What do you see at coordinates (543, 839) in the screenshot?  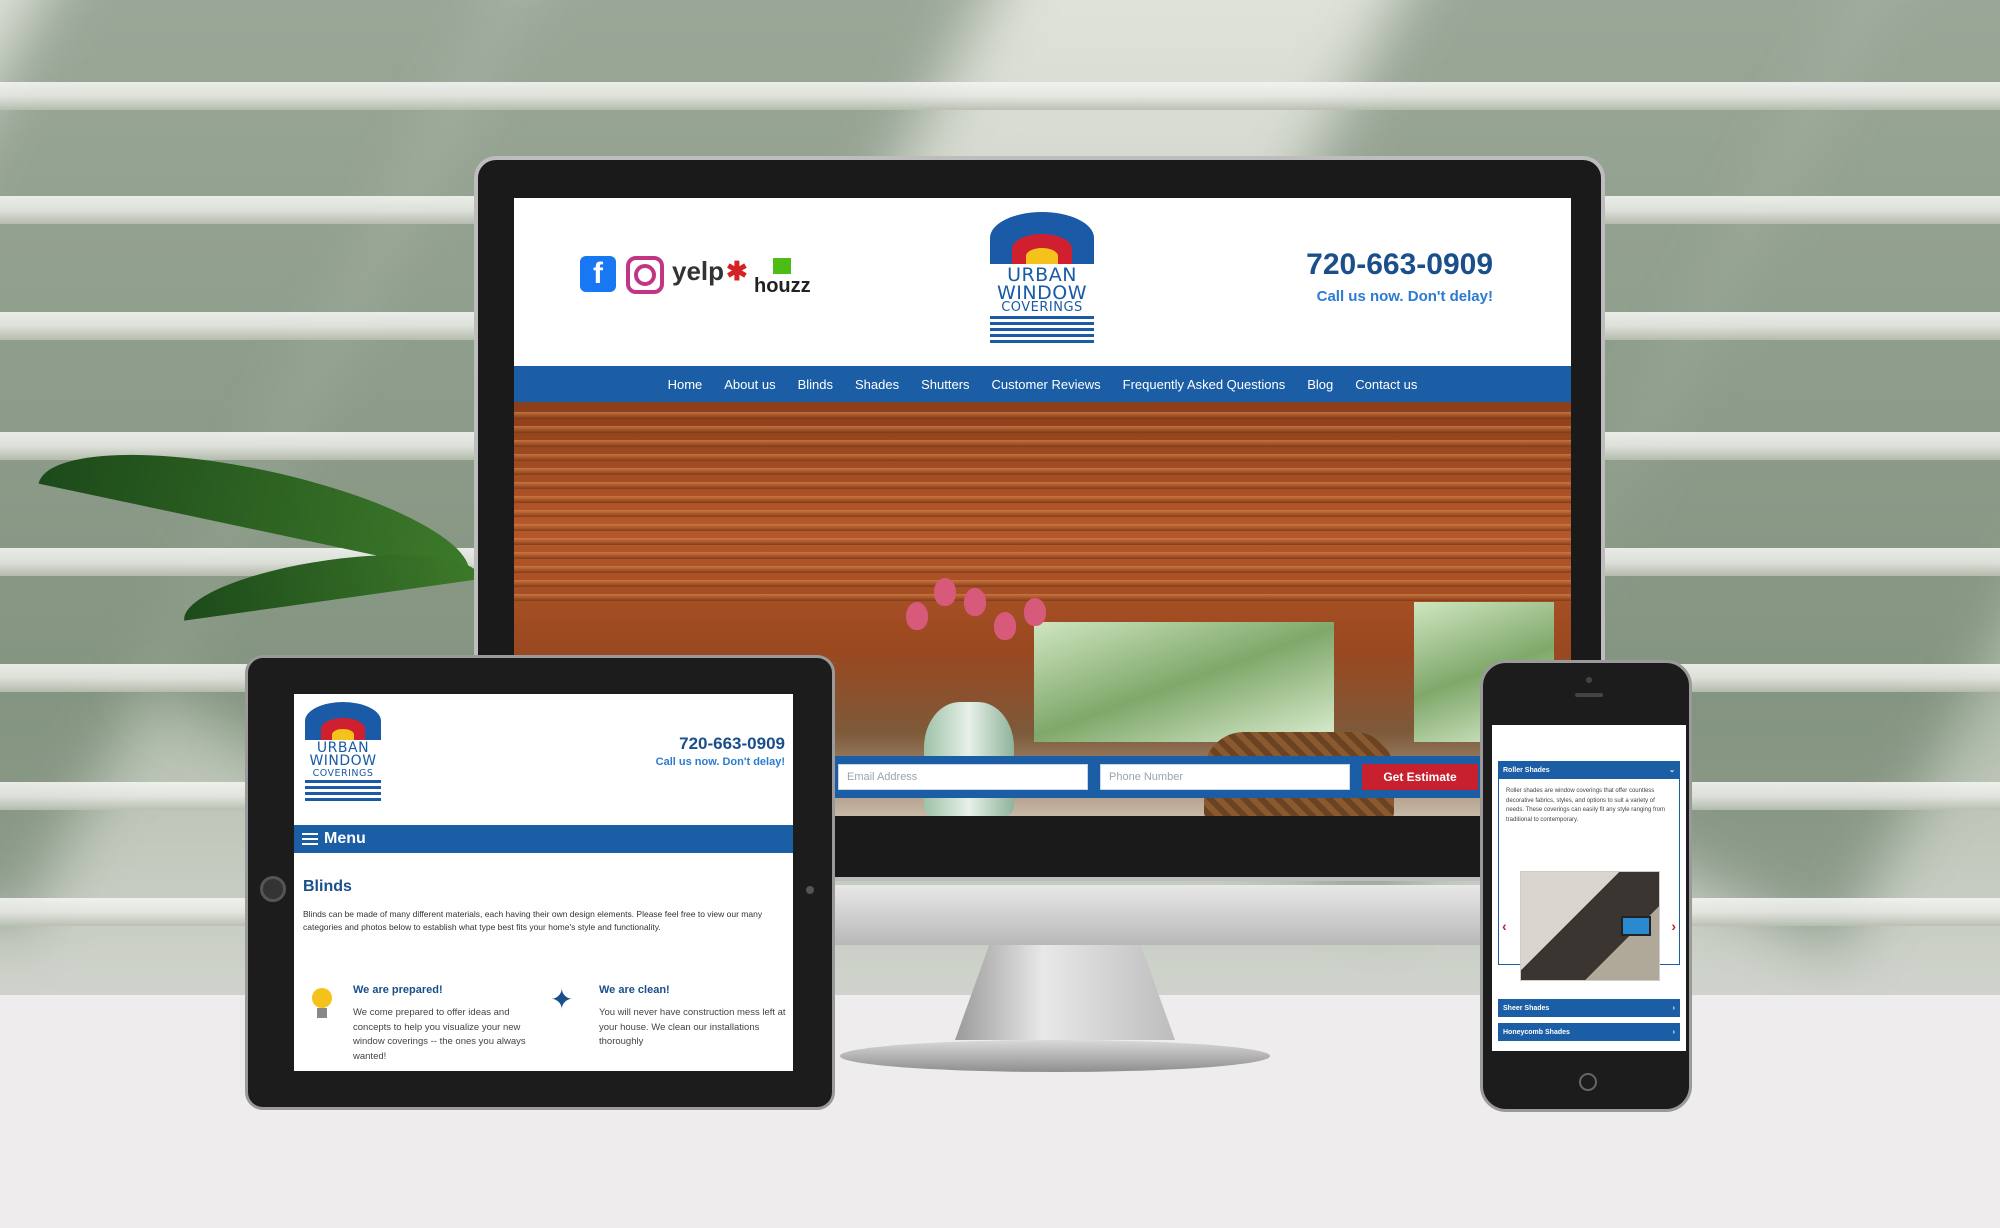 I see `tablet-menu-button: Menu` at bounding box center [543, 839].